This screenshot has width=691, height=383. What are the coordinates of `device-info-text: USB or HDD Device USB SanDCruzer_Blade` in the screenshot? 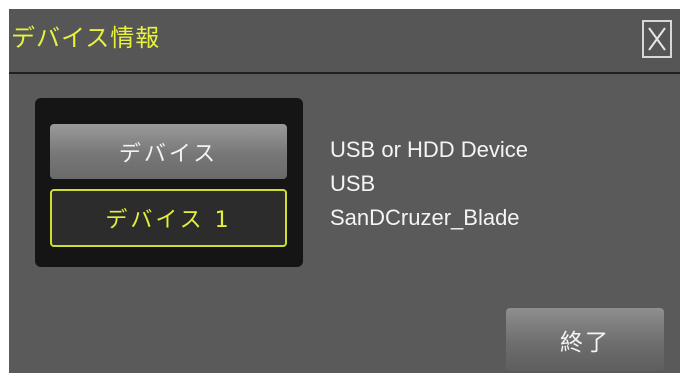 It's located at (429, 184).